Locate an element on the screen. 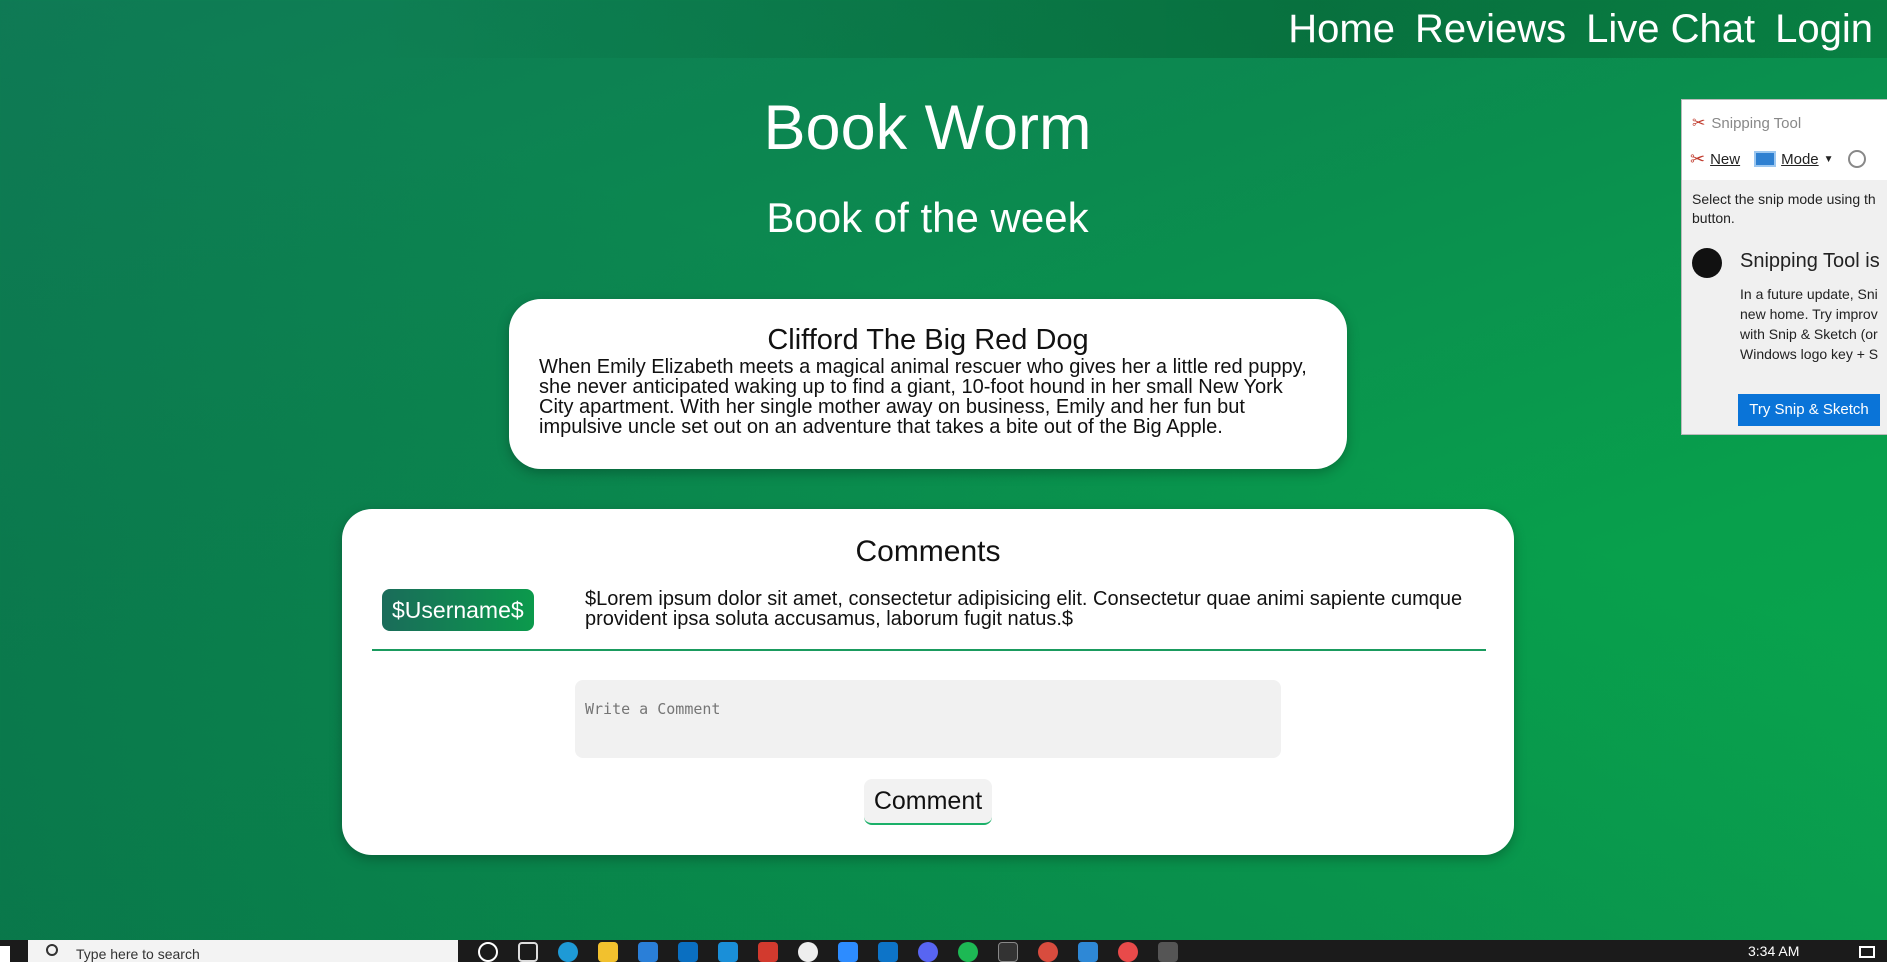 The width and height of the screenshot is (1887, 962). spotify-icon is located at coordinates (968, 952).